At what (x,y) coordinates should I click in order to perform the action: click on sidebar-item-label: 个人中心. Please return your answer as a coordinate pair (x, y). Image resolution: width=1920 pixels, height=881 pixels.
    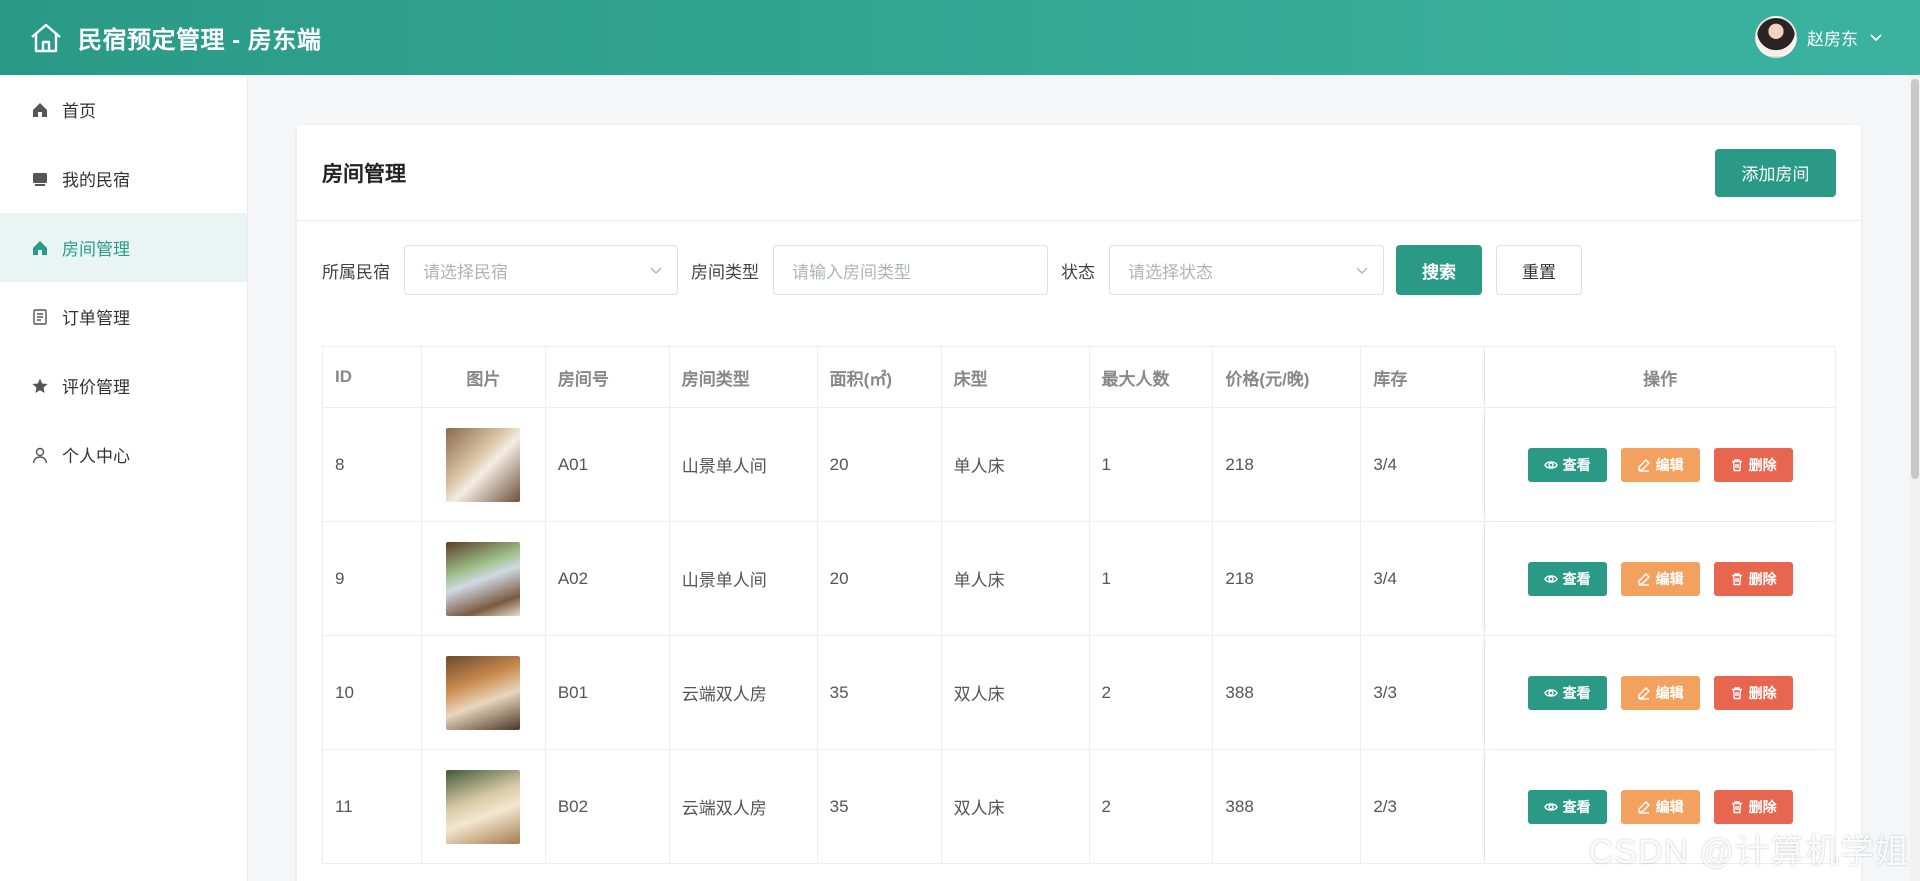
    Looking at the image, I should click on (96, 456).